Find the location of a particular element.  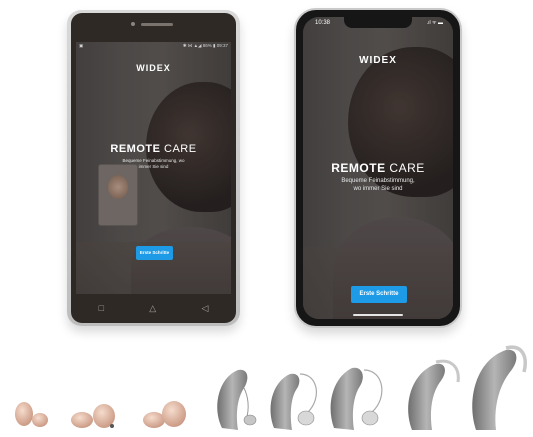

status-signal-icons: .ıl ᯤ ▬ is located at coordinates (434, 23).